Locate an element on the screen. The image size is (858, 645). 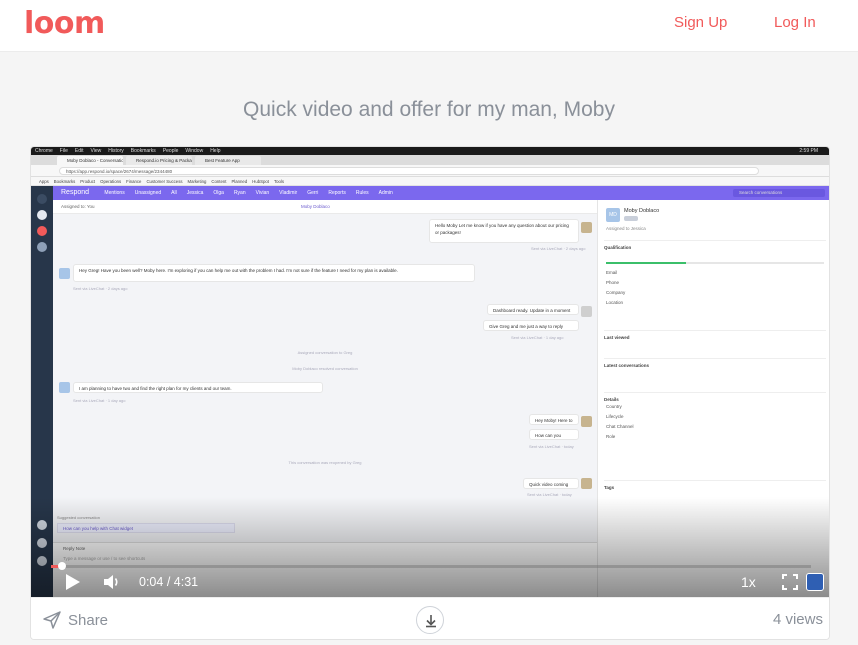
playback-speed-button: 1x is located at coordinates (748, 582).